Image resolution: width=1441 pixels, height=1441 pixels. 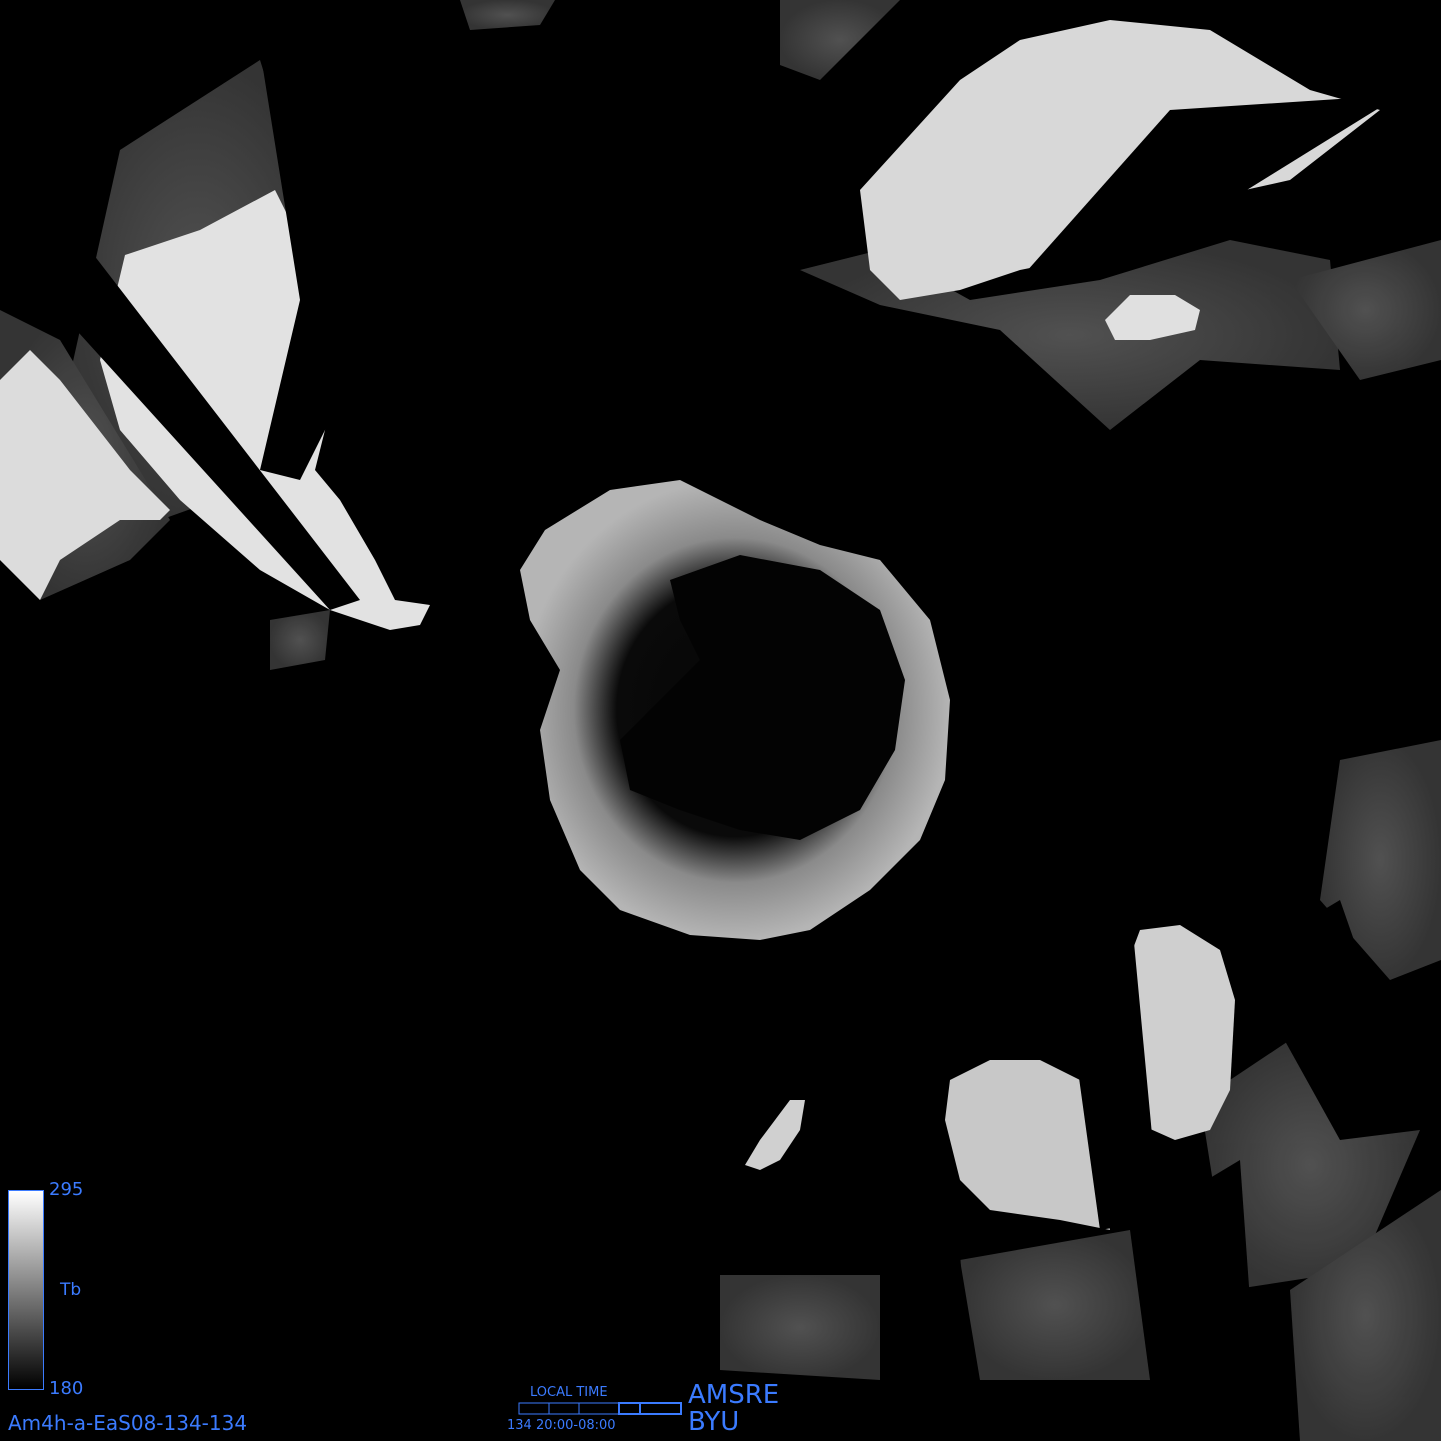 What do you see at coordinates (569, 1392) in the screenshot?
I see `time-legend-title: LOCAL TIME` at bounding box center [569, 1392].